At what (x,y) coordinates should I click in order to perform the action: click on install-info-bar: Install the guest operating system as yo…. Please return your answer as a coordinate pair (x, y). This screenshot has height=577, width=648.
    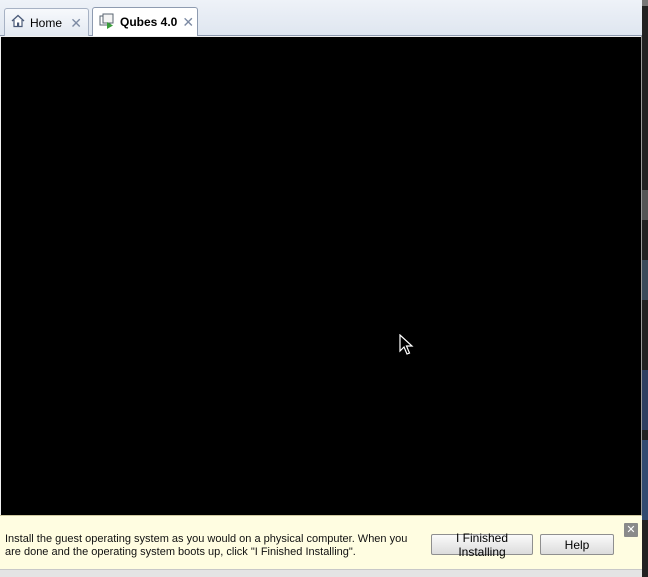
    Looking at the image, I should click on (321, 542).